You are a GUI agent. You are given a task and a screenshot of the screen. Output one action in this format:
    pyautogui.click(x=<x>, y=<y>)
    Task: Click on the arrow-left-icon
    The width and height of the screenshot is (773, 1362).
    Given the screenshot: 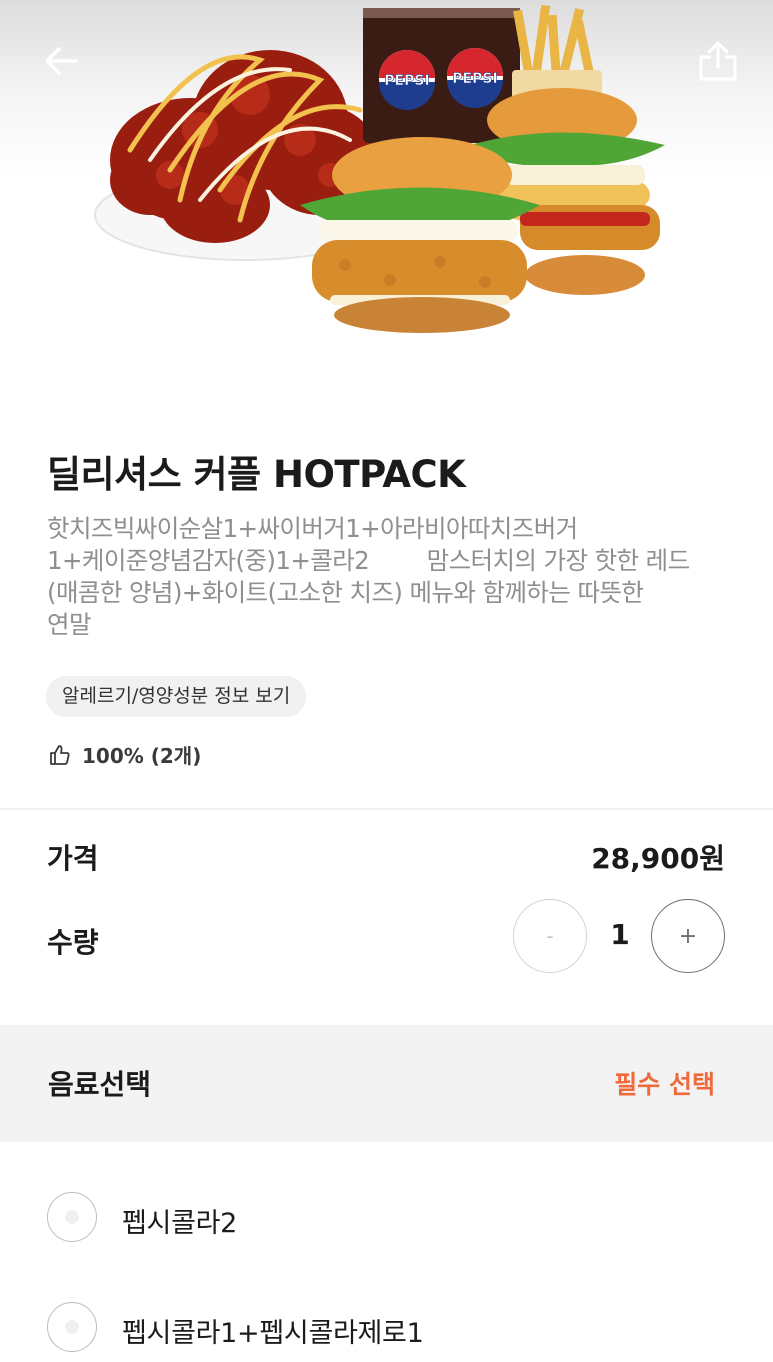 What is the action you would take?
    pyautogui.click(x=61, y=61)
    